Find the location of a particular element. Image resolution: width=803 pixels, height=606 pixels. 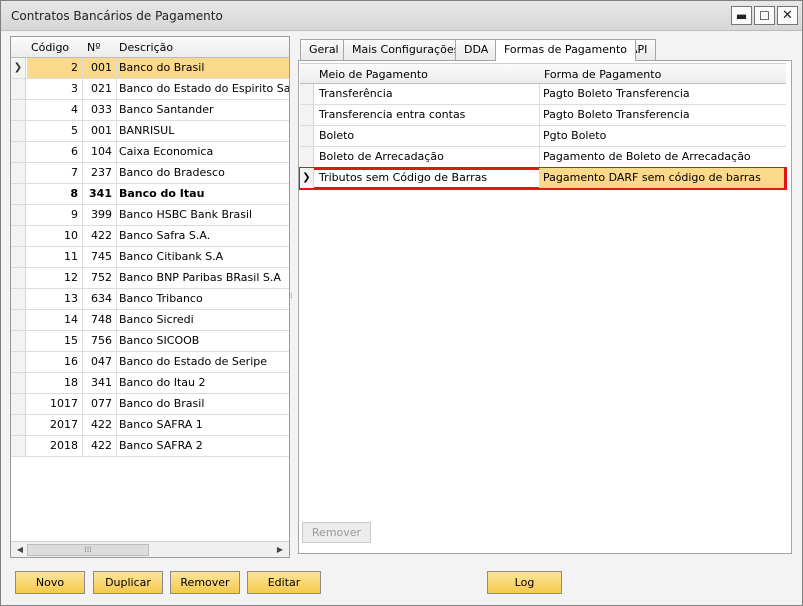

log-button: Log is located at coordinates (524, 582).